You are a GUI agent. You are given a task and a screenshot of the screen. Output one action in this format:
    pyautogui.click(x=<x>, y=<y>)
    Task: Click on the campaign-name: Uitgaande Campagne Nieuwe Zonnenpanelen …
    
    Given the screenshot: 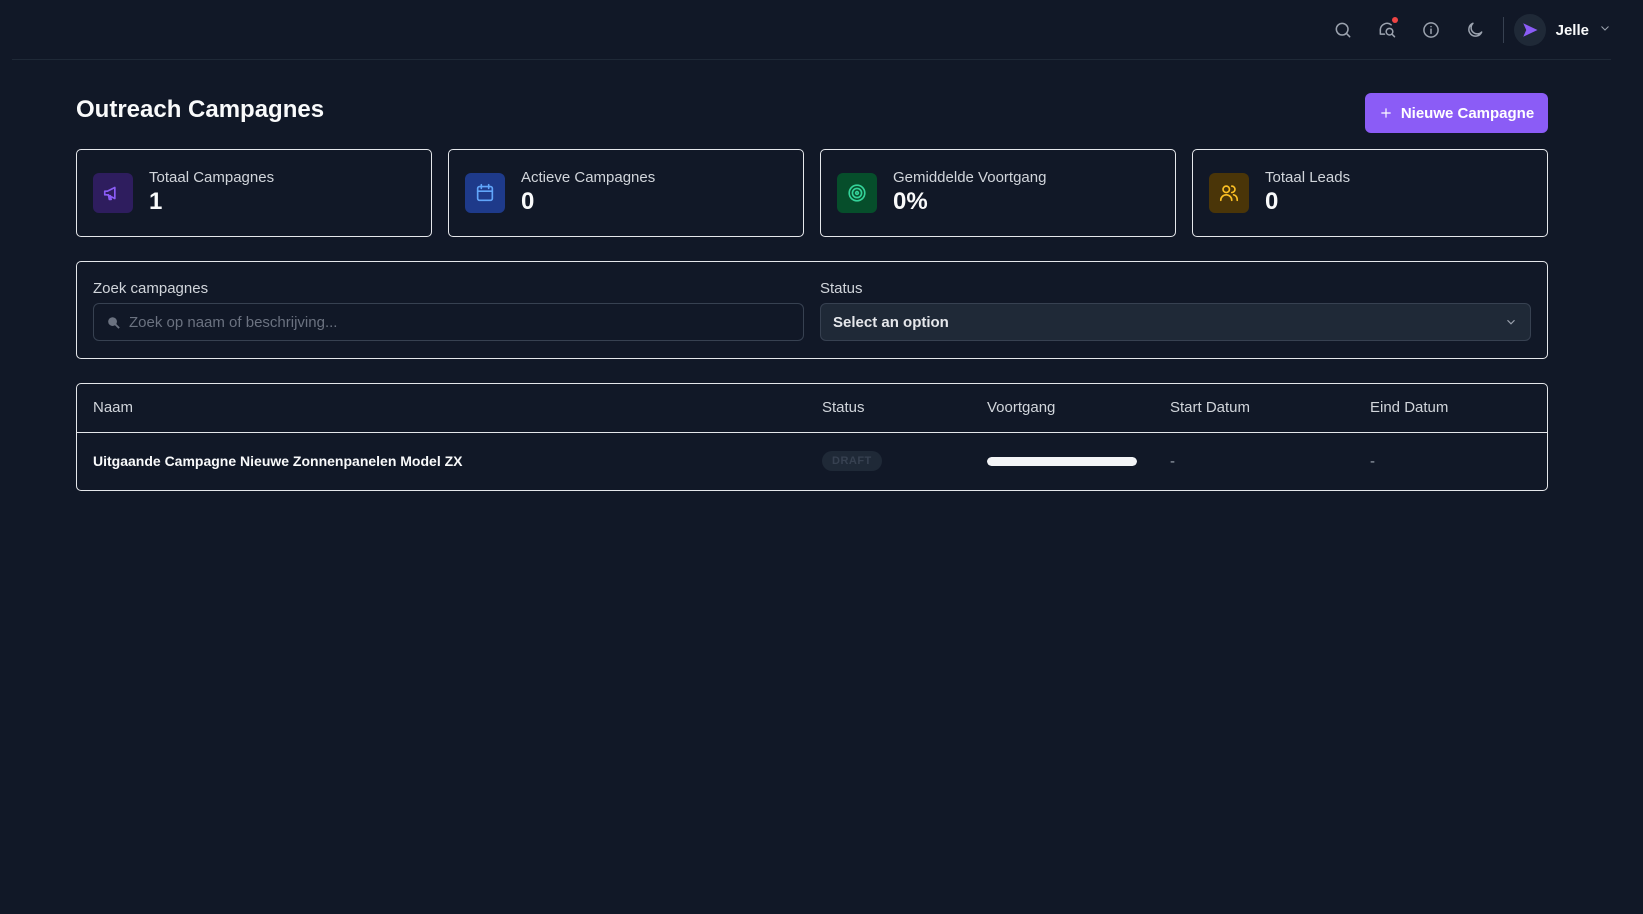 What is the action you would take?
    pyautogui.click(x=441, y=461)
    